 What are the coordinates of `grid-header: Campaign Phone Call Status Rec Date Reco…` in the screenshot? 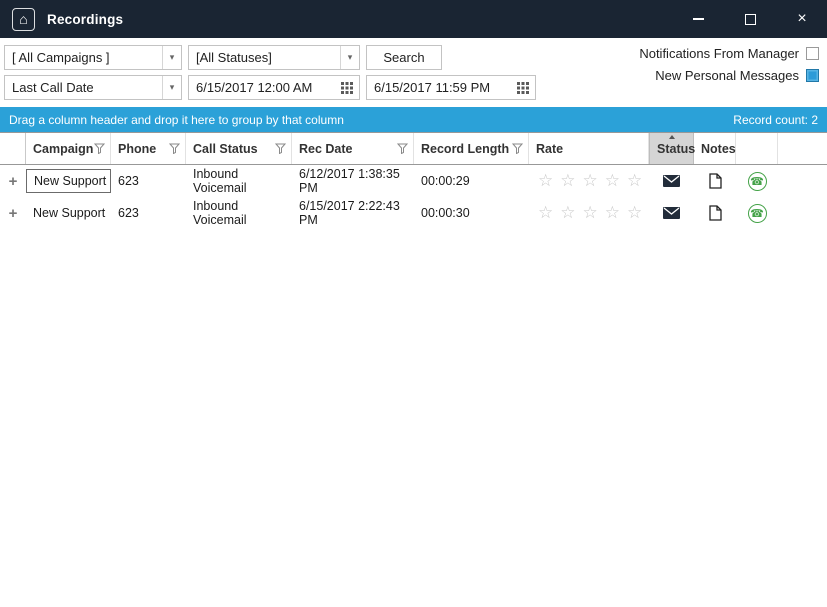 It's located at (413, 148).